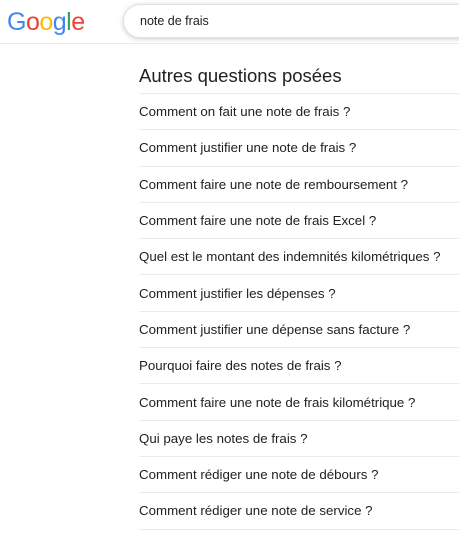  Describe the element at coordinates (237, 293) in the screenshot. I see `paa-question-label: Comment justifier les dépenses ?` at that location.